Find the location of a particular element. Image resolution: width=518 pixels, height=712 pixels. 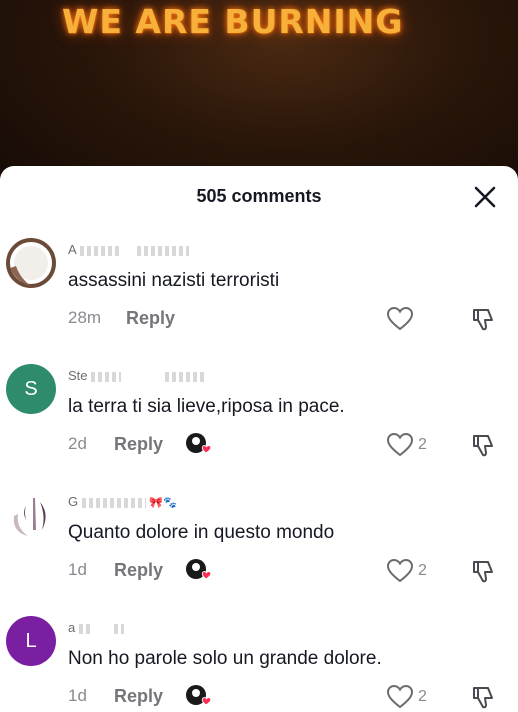

comment-text: Non ho parole solo un grande dolore. is located at coordinates (225, 658).